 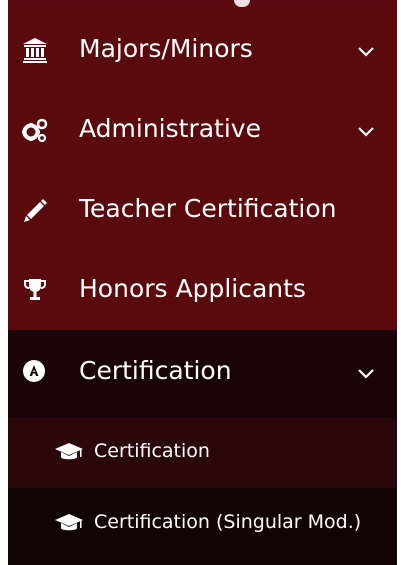 What do you see at coordinates (166, 48) in the screenshot?
I see `sidebar-item-label: Majors/Minors` at bounding box center [166, 48].